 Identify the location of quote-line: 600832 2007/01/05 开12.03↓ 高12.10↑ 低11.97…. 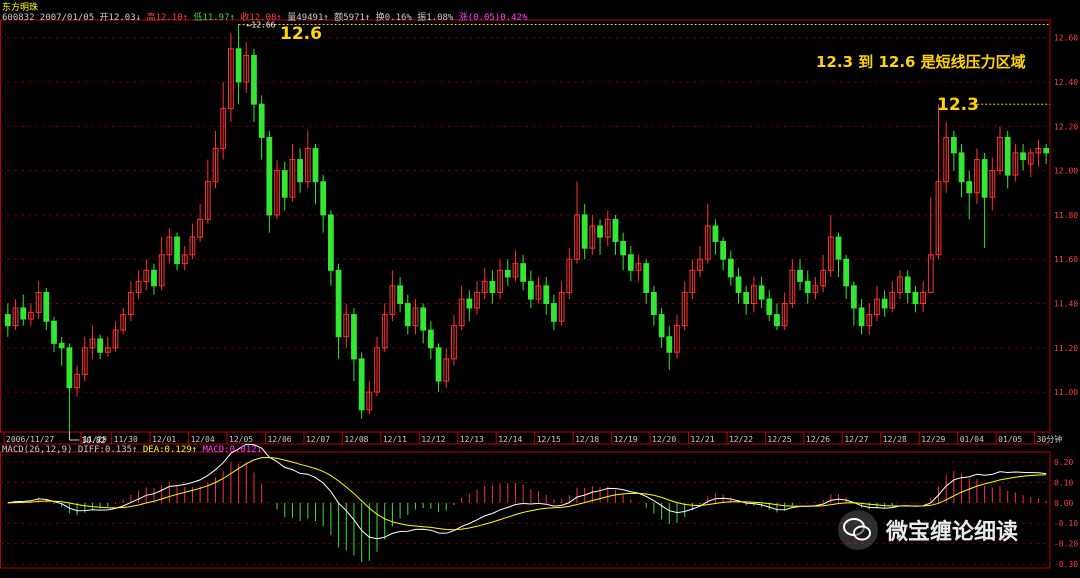
(264, 16).